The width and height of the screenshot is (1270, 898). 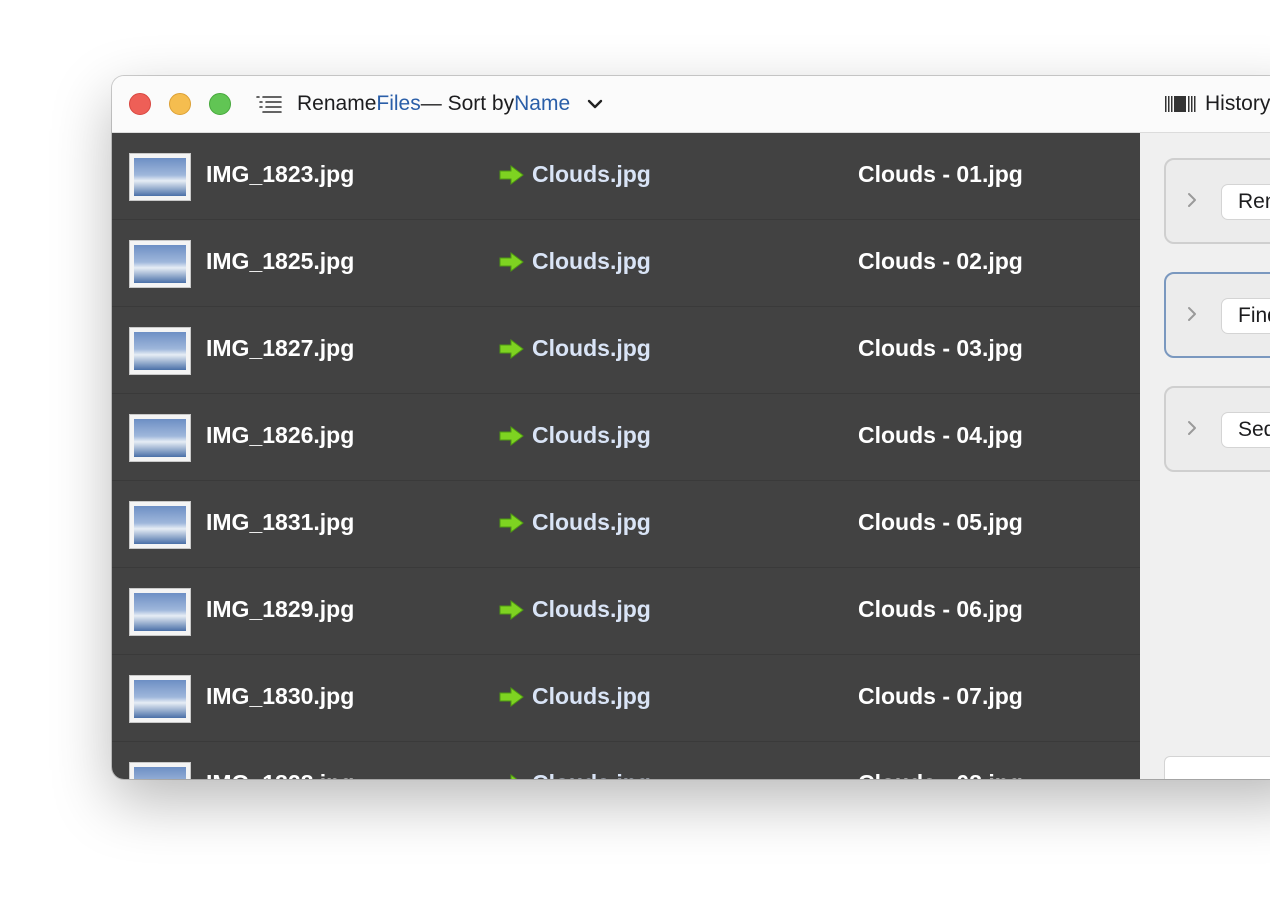 I want to click on file-row: IMG_1827.jpg Clouds.jpg Clouds - 03.jpg, so click(x=626, y=350).